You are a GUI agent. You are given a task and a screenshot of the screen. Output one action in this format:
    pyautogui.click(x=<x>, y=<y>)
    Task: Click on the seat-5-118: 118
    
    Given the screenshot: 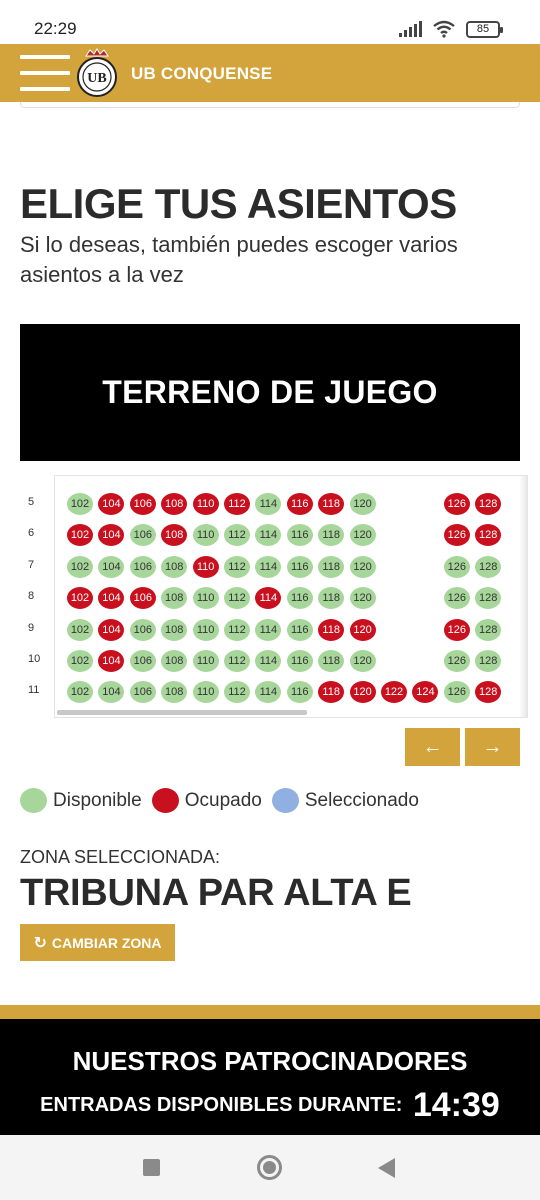 What is the action you would take?
    pyautogui.click(x=331, y=504)
    